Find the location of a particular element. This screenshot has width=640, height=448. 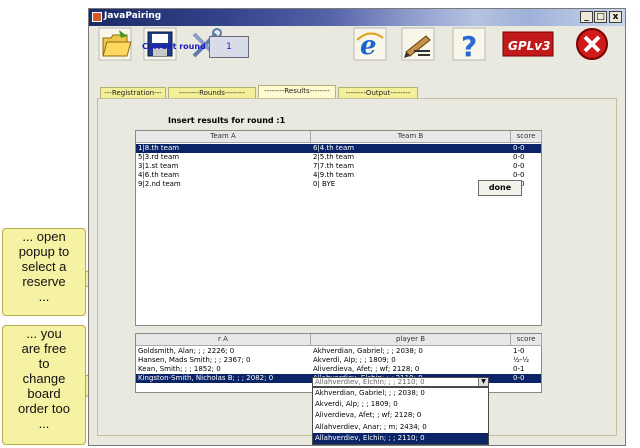

player-b-combobox: Allahverdiev, Elchin; ; ; 2110; 0 ▼ is located at coordinates (400, 382).